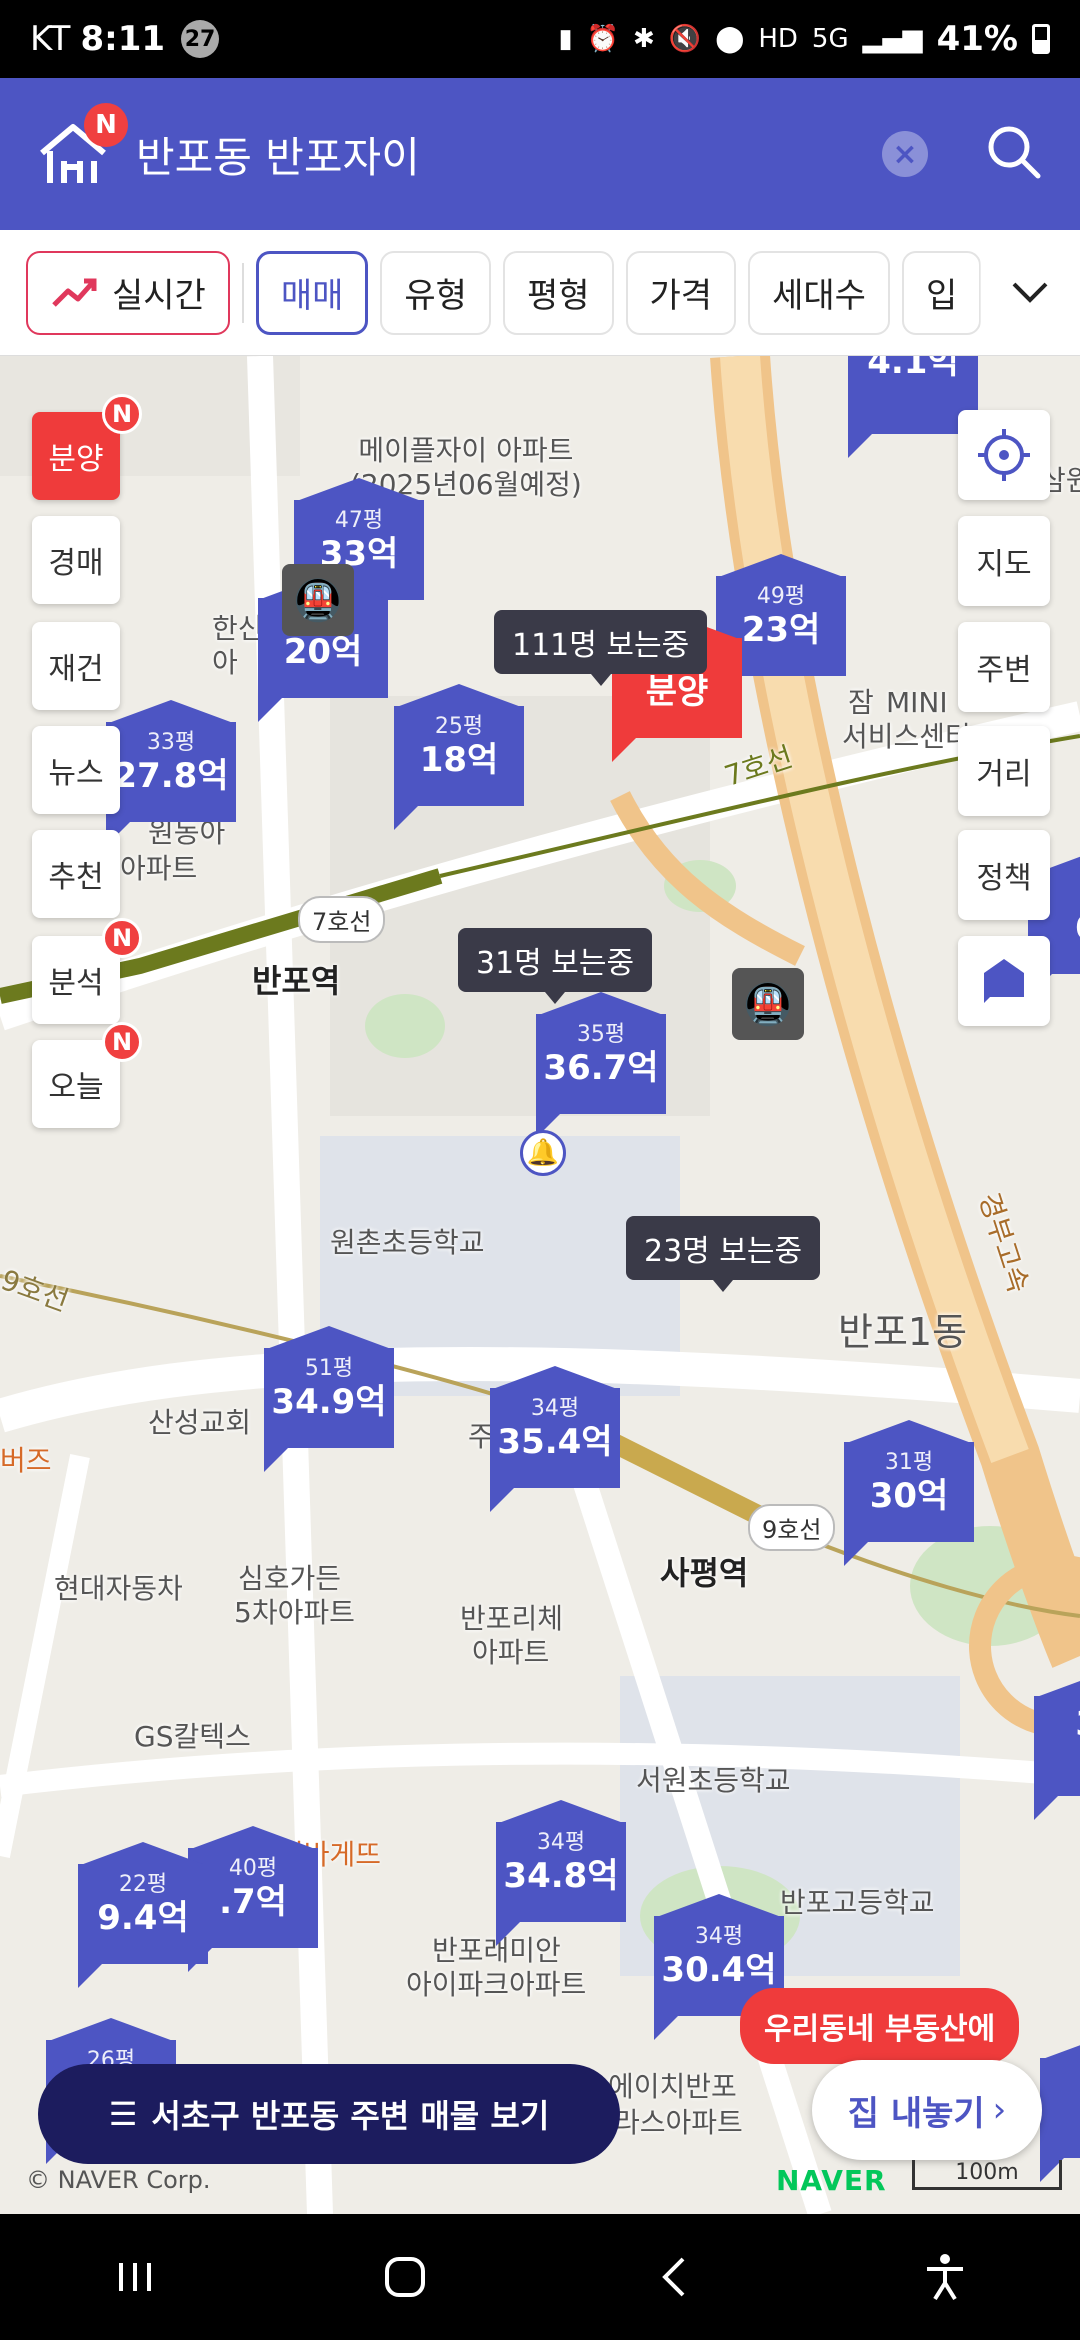 Image resolution: width=1080 pixels, height=2340 pixels. Describe the element at coordinates (87, 971) in the screenshot. I see `side-button-analysis: 분석 N` at that location.